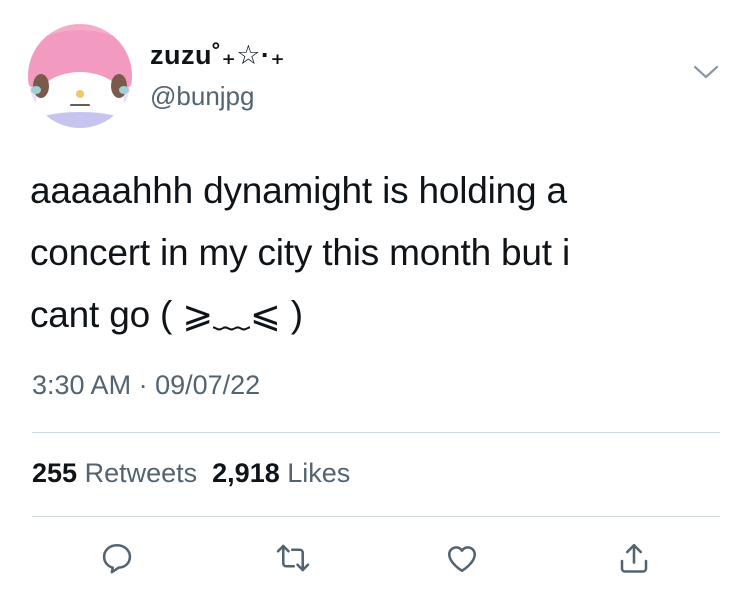 The height and width of the screenshot is (605, 750). What do you see at coordinates (80, 79) in the screenshot?
I see `avatar-image` at bounding box center [80, 79].